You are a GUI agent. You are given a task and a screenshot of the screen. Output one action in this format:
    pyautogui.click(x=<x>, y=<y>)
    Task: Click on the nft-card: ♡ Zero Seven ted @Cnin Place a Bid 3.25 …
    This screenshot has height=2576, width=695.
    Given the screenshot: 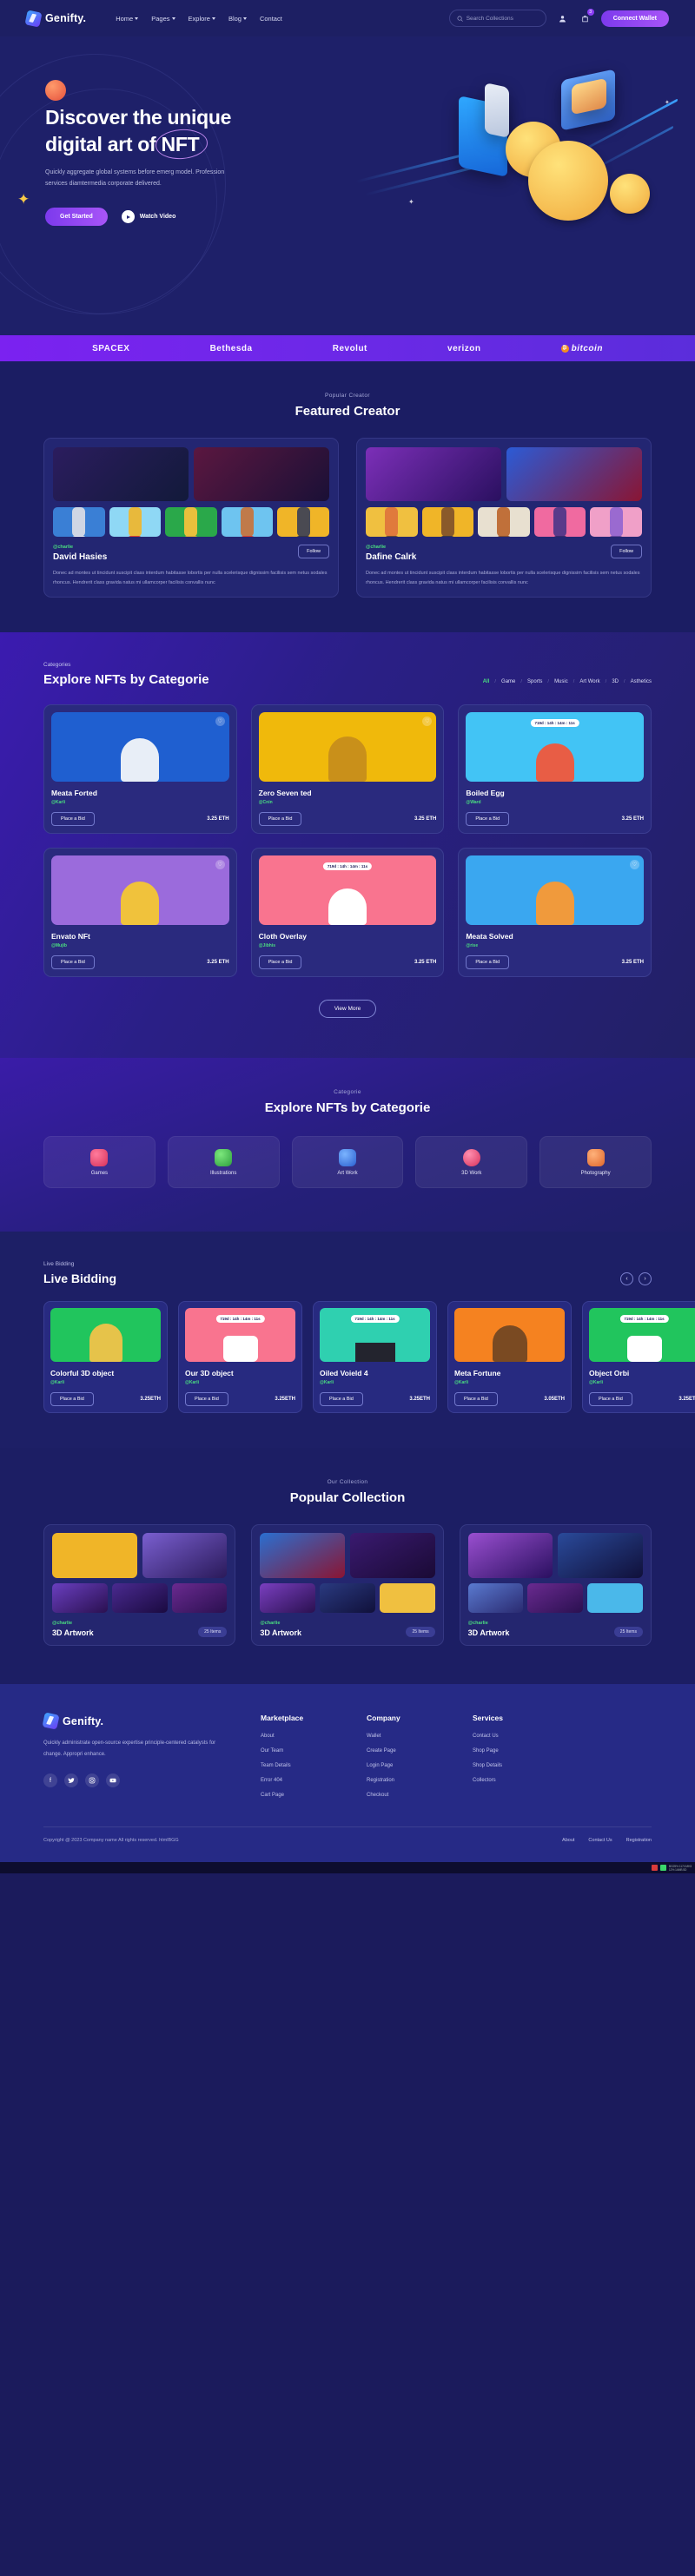 What is the action you would take?
    pyautogui.click(x=347, y=769)
    